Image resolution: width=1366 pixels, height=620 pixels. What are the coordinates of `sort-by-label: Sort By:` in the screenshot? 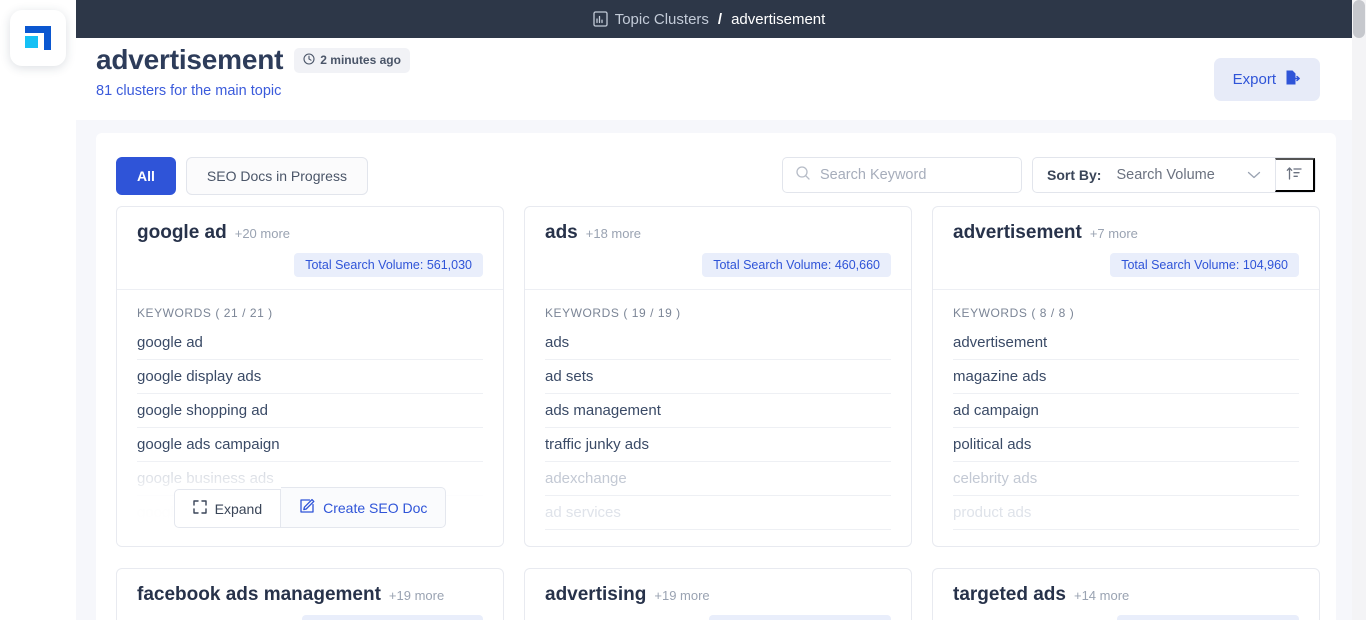 It's located at (1074, 175).